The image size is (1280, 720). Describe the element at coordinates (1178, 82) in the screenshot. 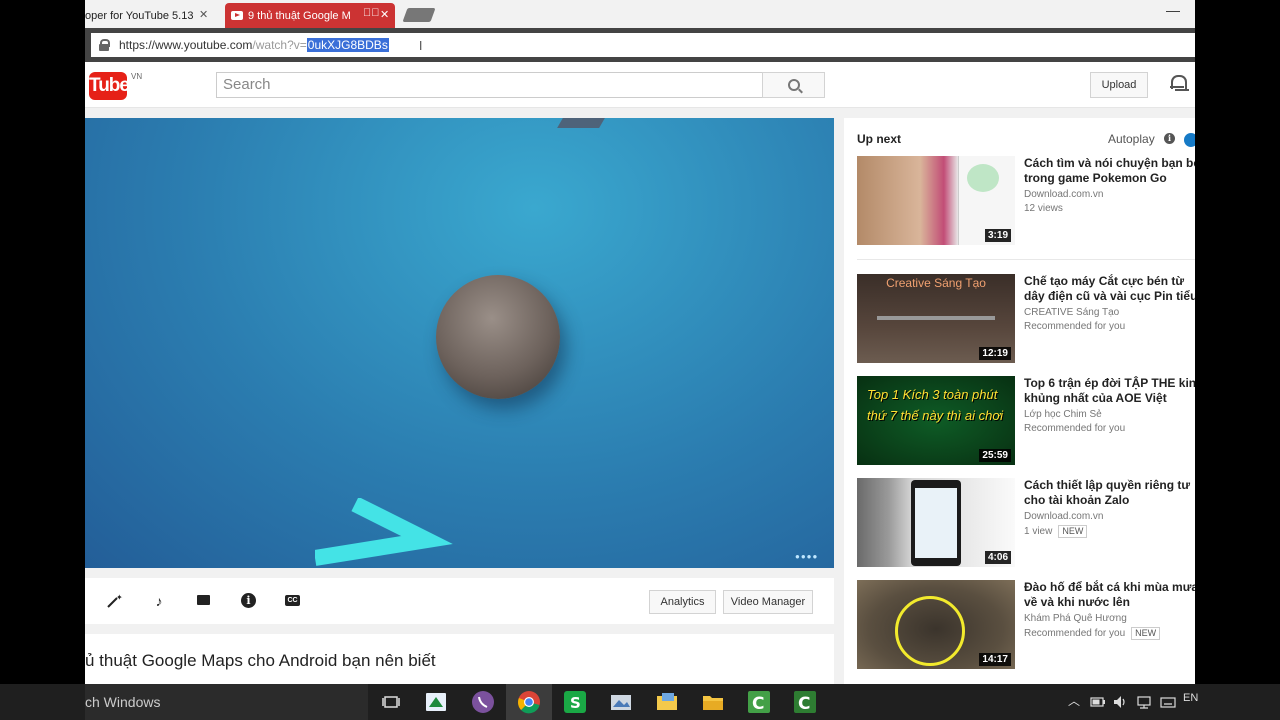

I see `notification-bell-icon` at that location.